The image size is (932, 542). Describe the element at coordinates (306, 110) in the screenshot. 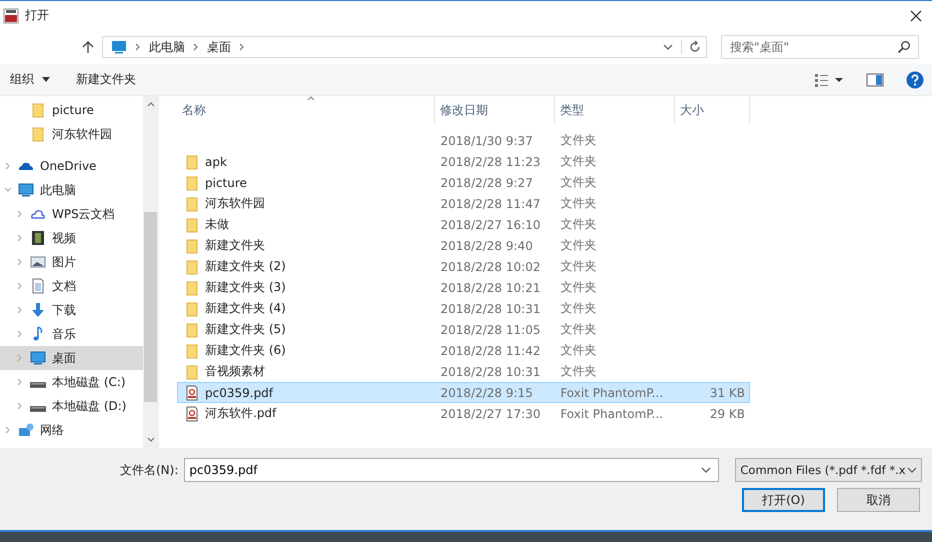

I see `column-header: 名称` at that location.